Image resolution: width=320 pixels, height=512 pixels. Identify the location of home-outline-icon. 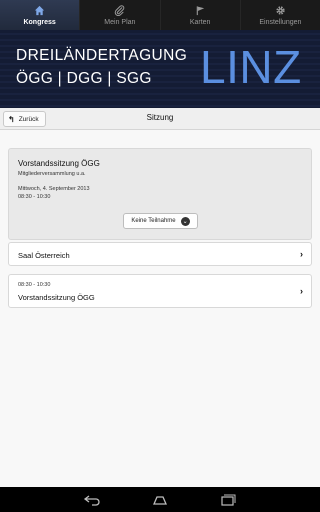
(160, 500).